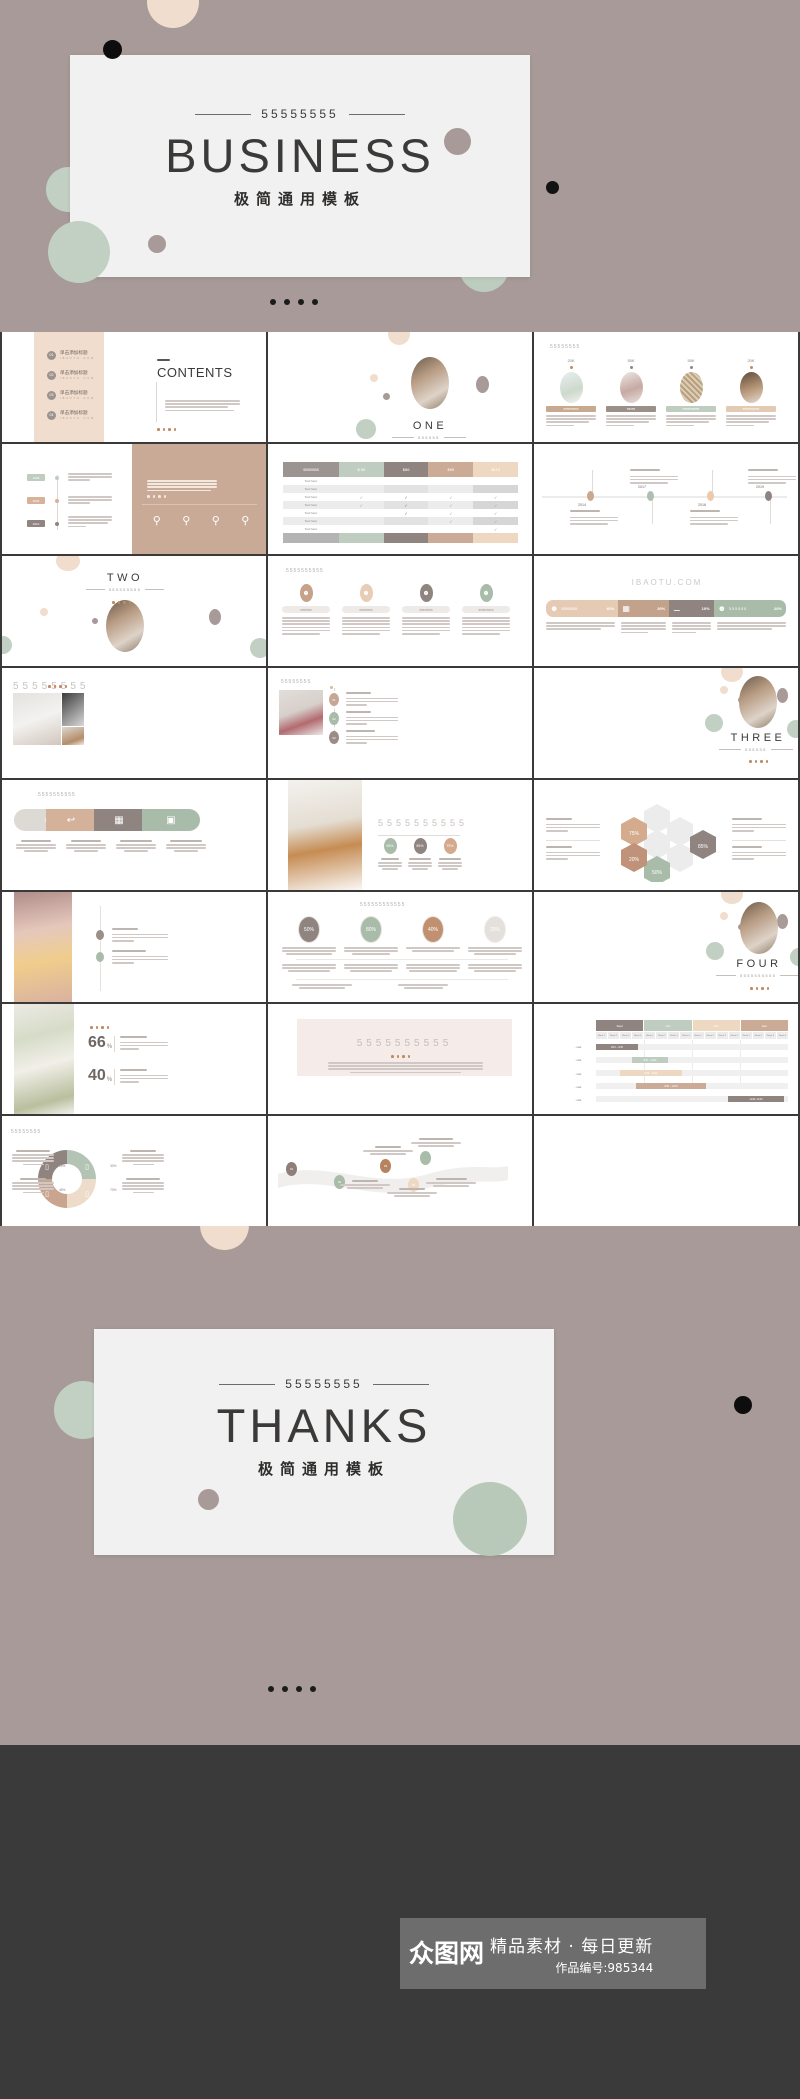 This screenshot has height=2099, width=800. What do you see at coordinates (666, 611) in the screenshot?
I see `slide-thumbnail: IBAOTU.COM ☻ 55555555 40% ▦ 20% ⚊ 10% ☻` at bounding box center [666, 611].